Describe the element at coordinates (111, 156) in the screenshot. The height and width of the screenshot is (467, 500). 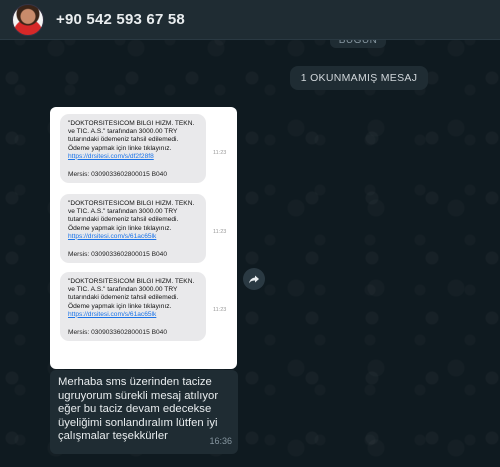
I see `sms-link: https://drsitesi.com/s/df2f28f8` at that location.